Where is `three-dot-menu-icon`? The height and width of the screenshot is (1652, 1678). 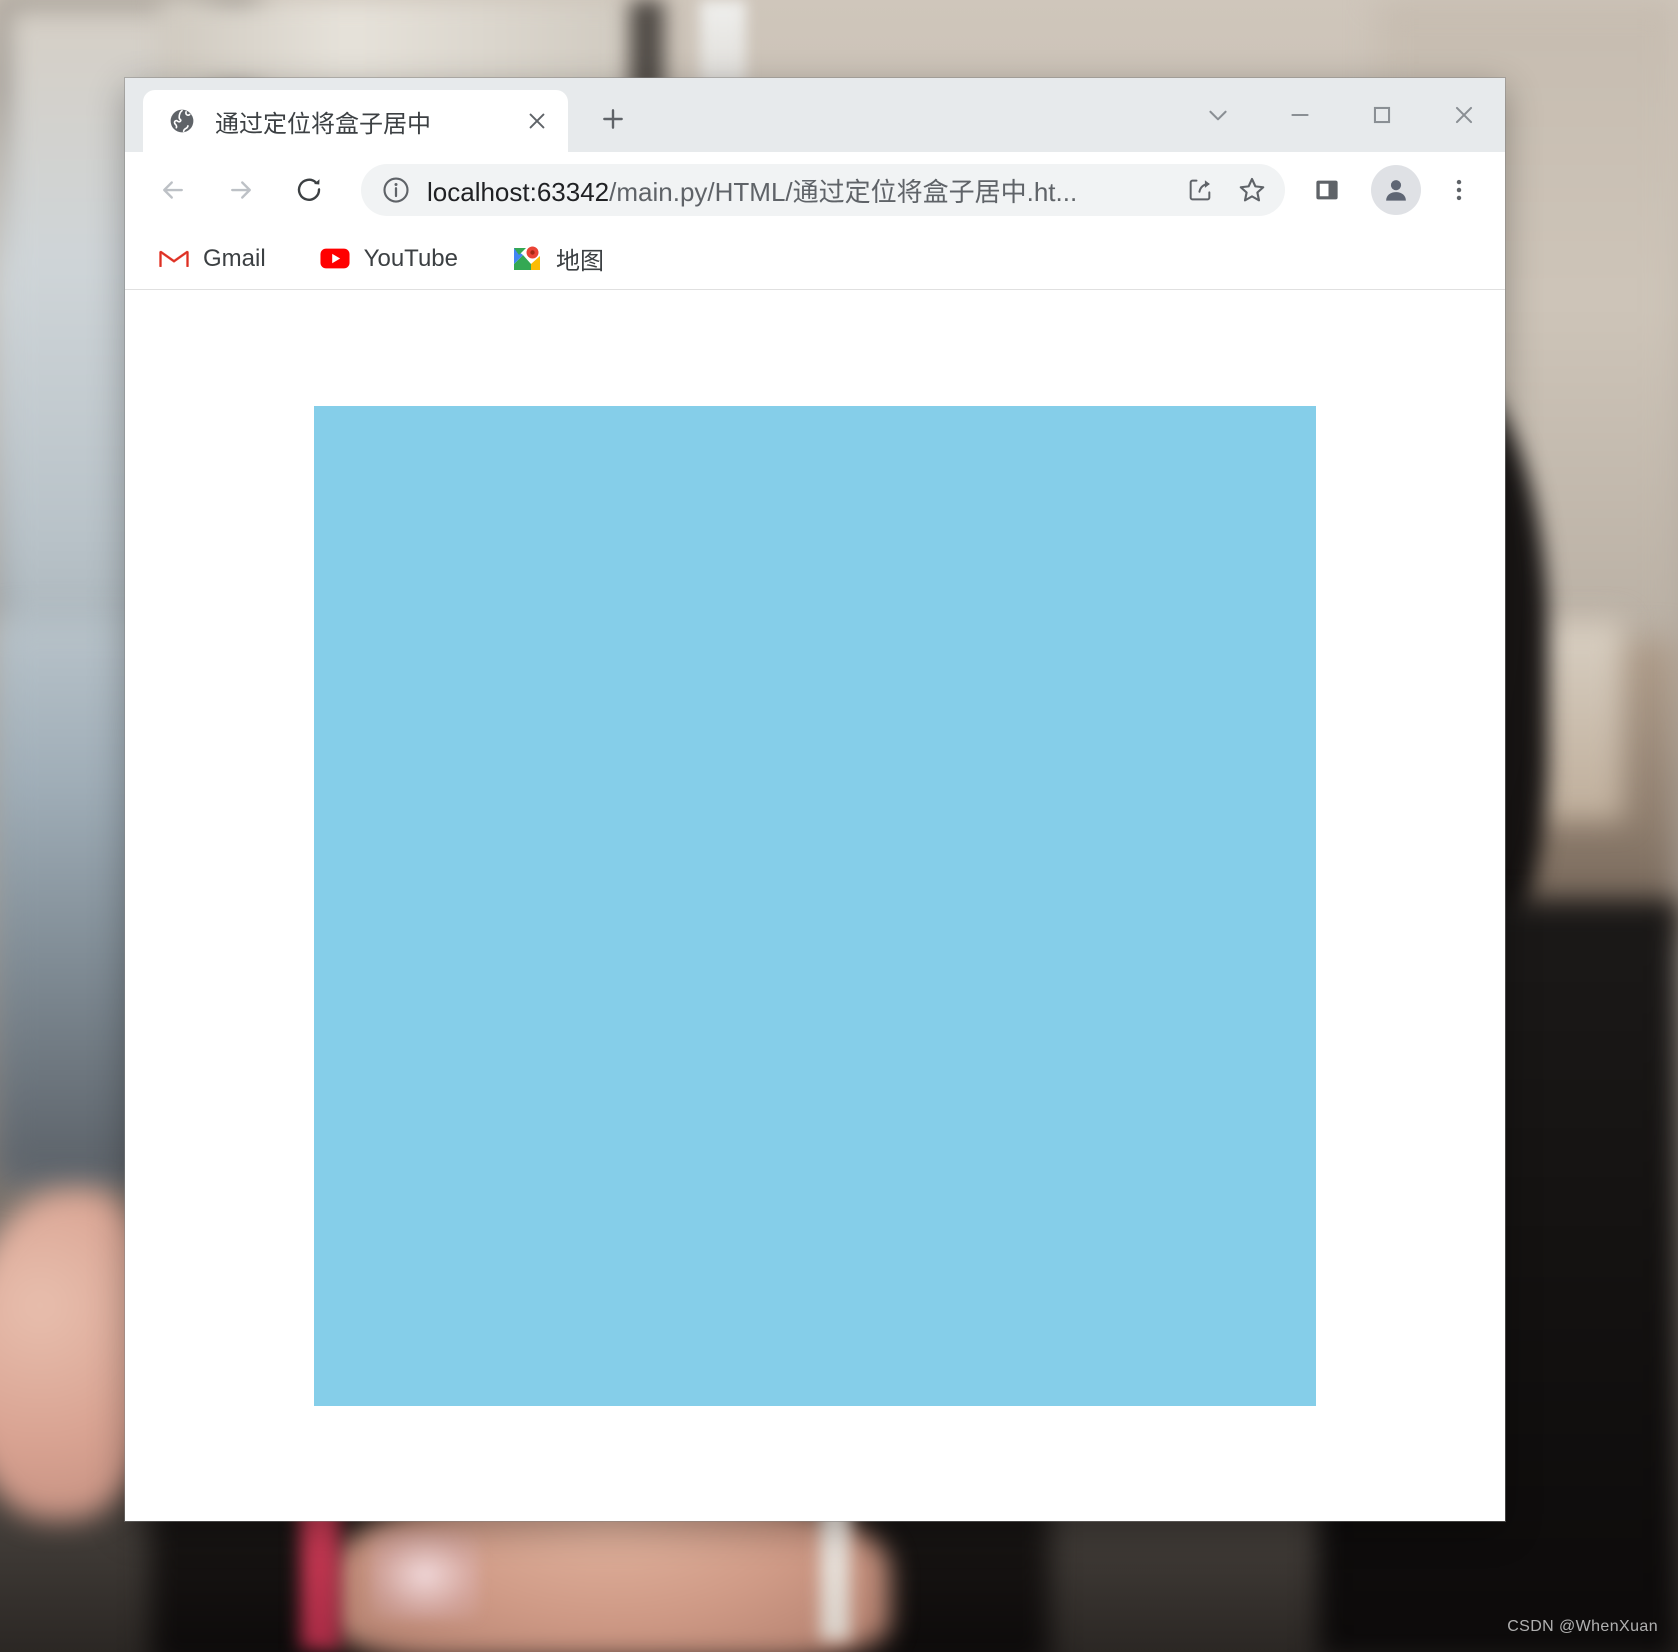
three-dot-menu-icon is located at coordinates (1459, 190).